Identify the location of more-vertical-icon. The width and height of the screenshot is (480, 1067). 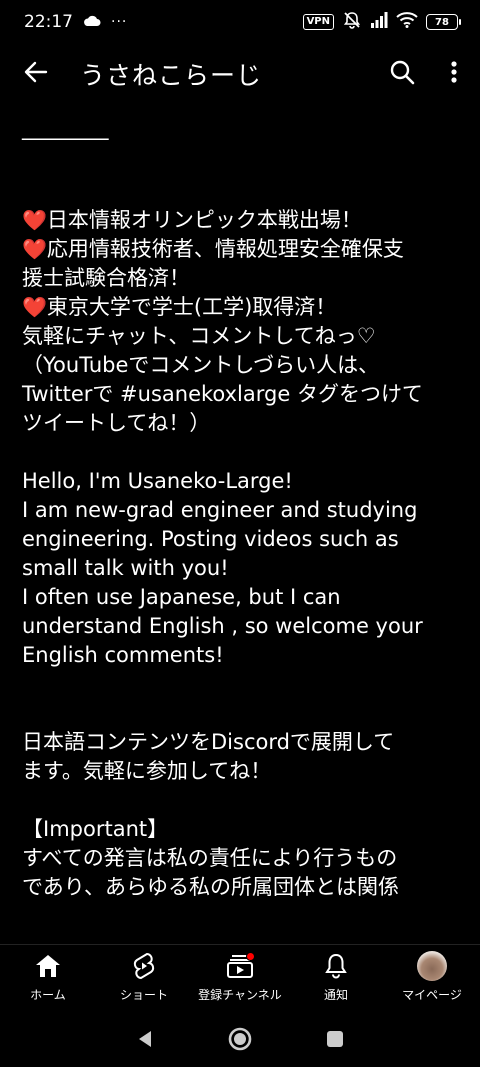
(454, 74).